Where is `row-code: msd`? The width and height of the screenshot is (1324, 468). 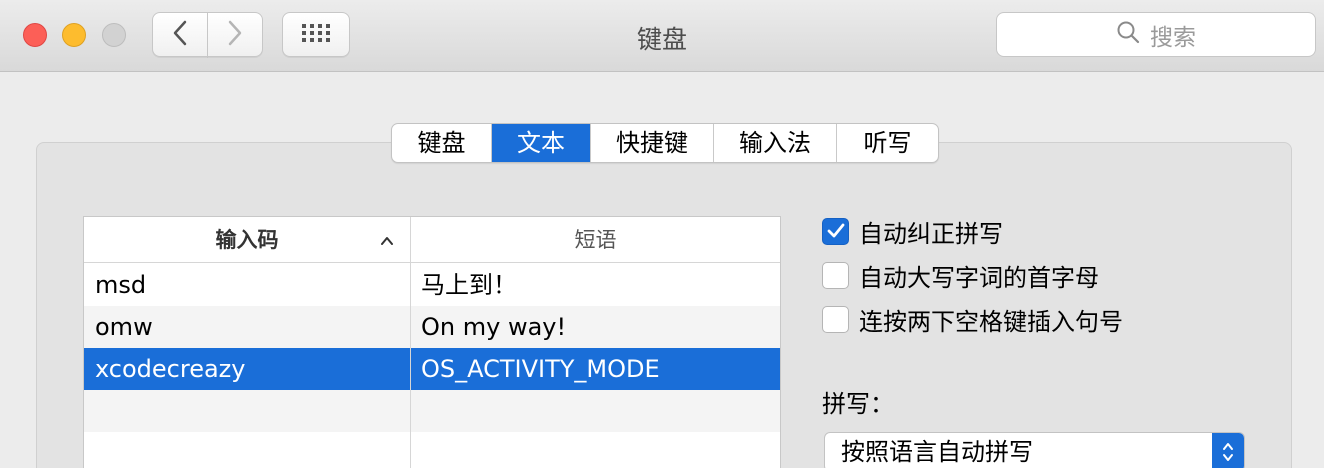 row-code: msd is located at coordinates (121, 285).